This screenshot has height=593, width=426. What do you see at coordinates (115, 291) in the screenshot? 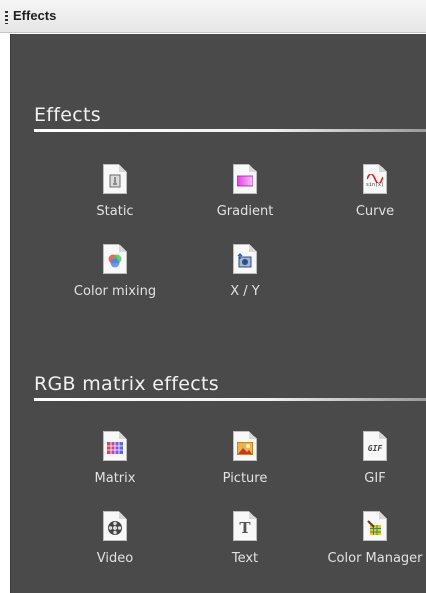
I see `effect-label: Color mixing` at bounding box center [115, 291].